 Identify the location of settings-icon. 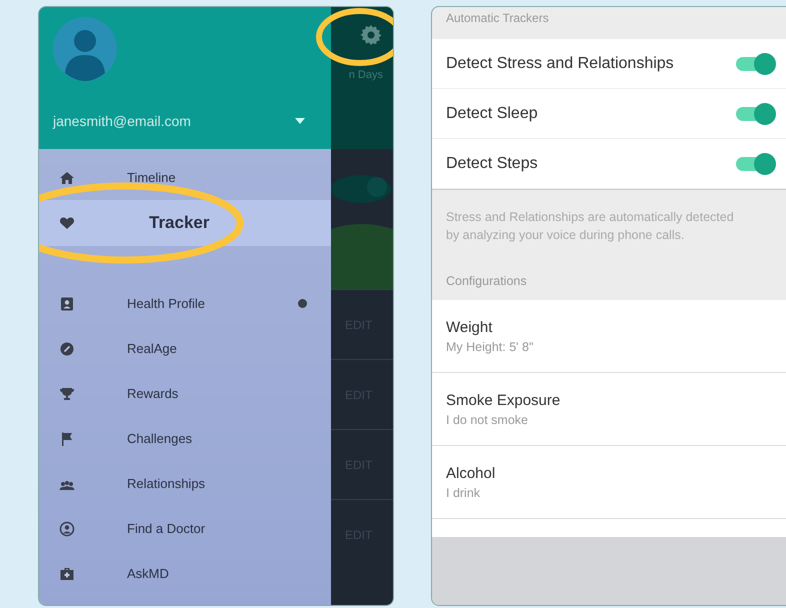
(371, 35).